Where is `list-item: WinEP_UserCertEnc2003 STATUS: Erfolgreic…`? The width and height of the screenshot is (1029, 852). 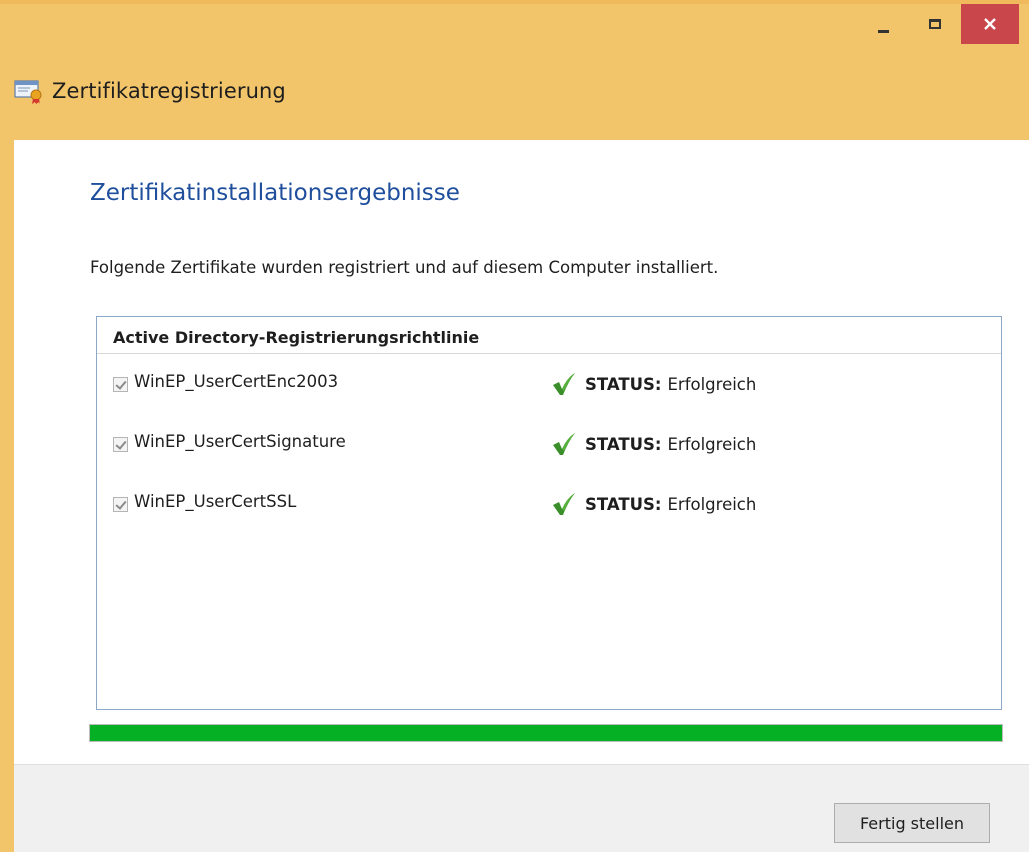 list-item: WinEP_UserCertEnc2003 STATUS: Erfolgreic… is located at coordinates (553, 386).